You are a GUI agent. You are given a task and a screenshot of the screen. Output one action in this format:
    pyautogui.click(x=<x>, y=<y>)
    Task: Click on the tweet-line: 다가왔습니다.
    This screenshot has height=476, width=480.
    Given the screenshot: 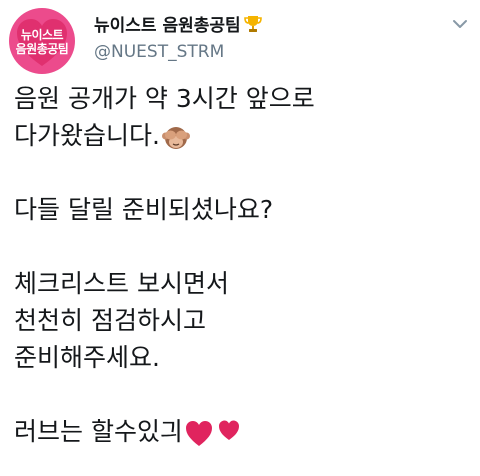 What is the action you would take?
    pyautogui.click(x=244, y=135)
    